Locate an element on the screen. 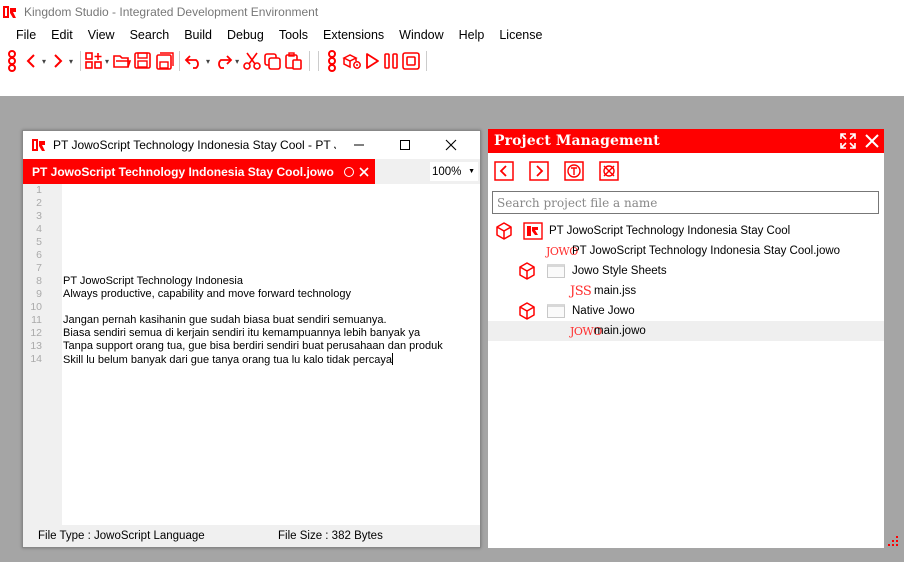  menu-window: Window is located at coordinates (421, 35).